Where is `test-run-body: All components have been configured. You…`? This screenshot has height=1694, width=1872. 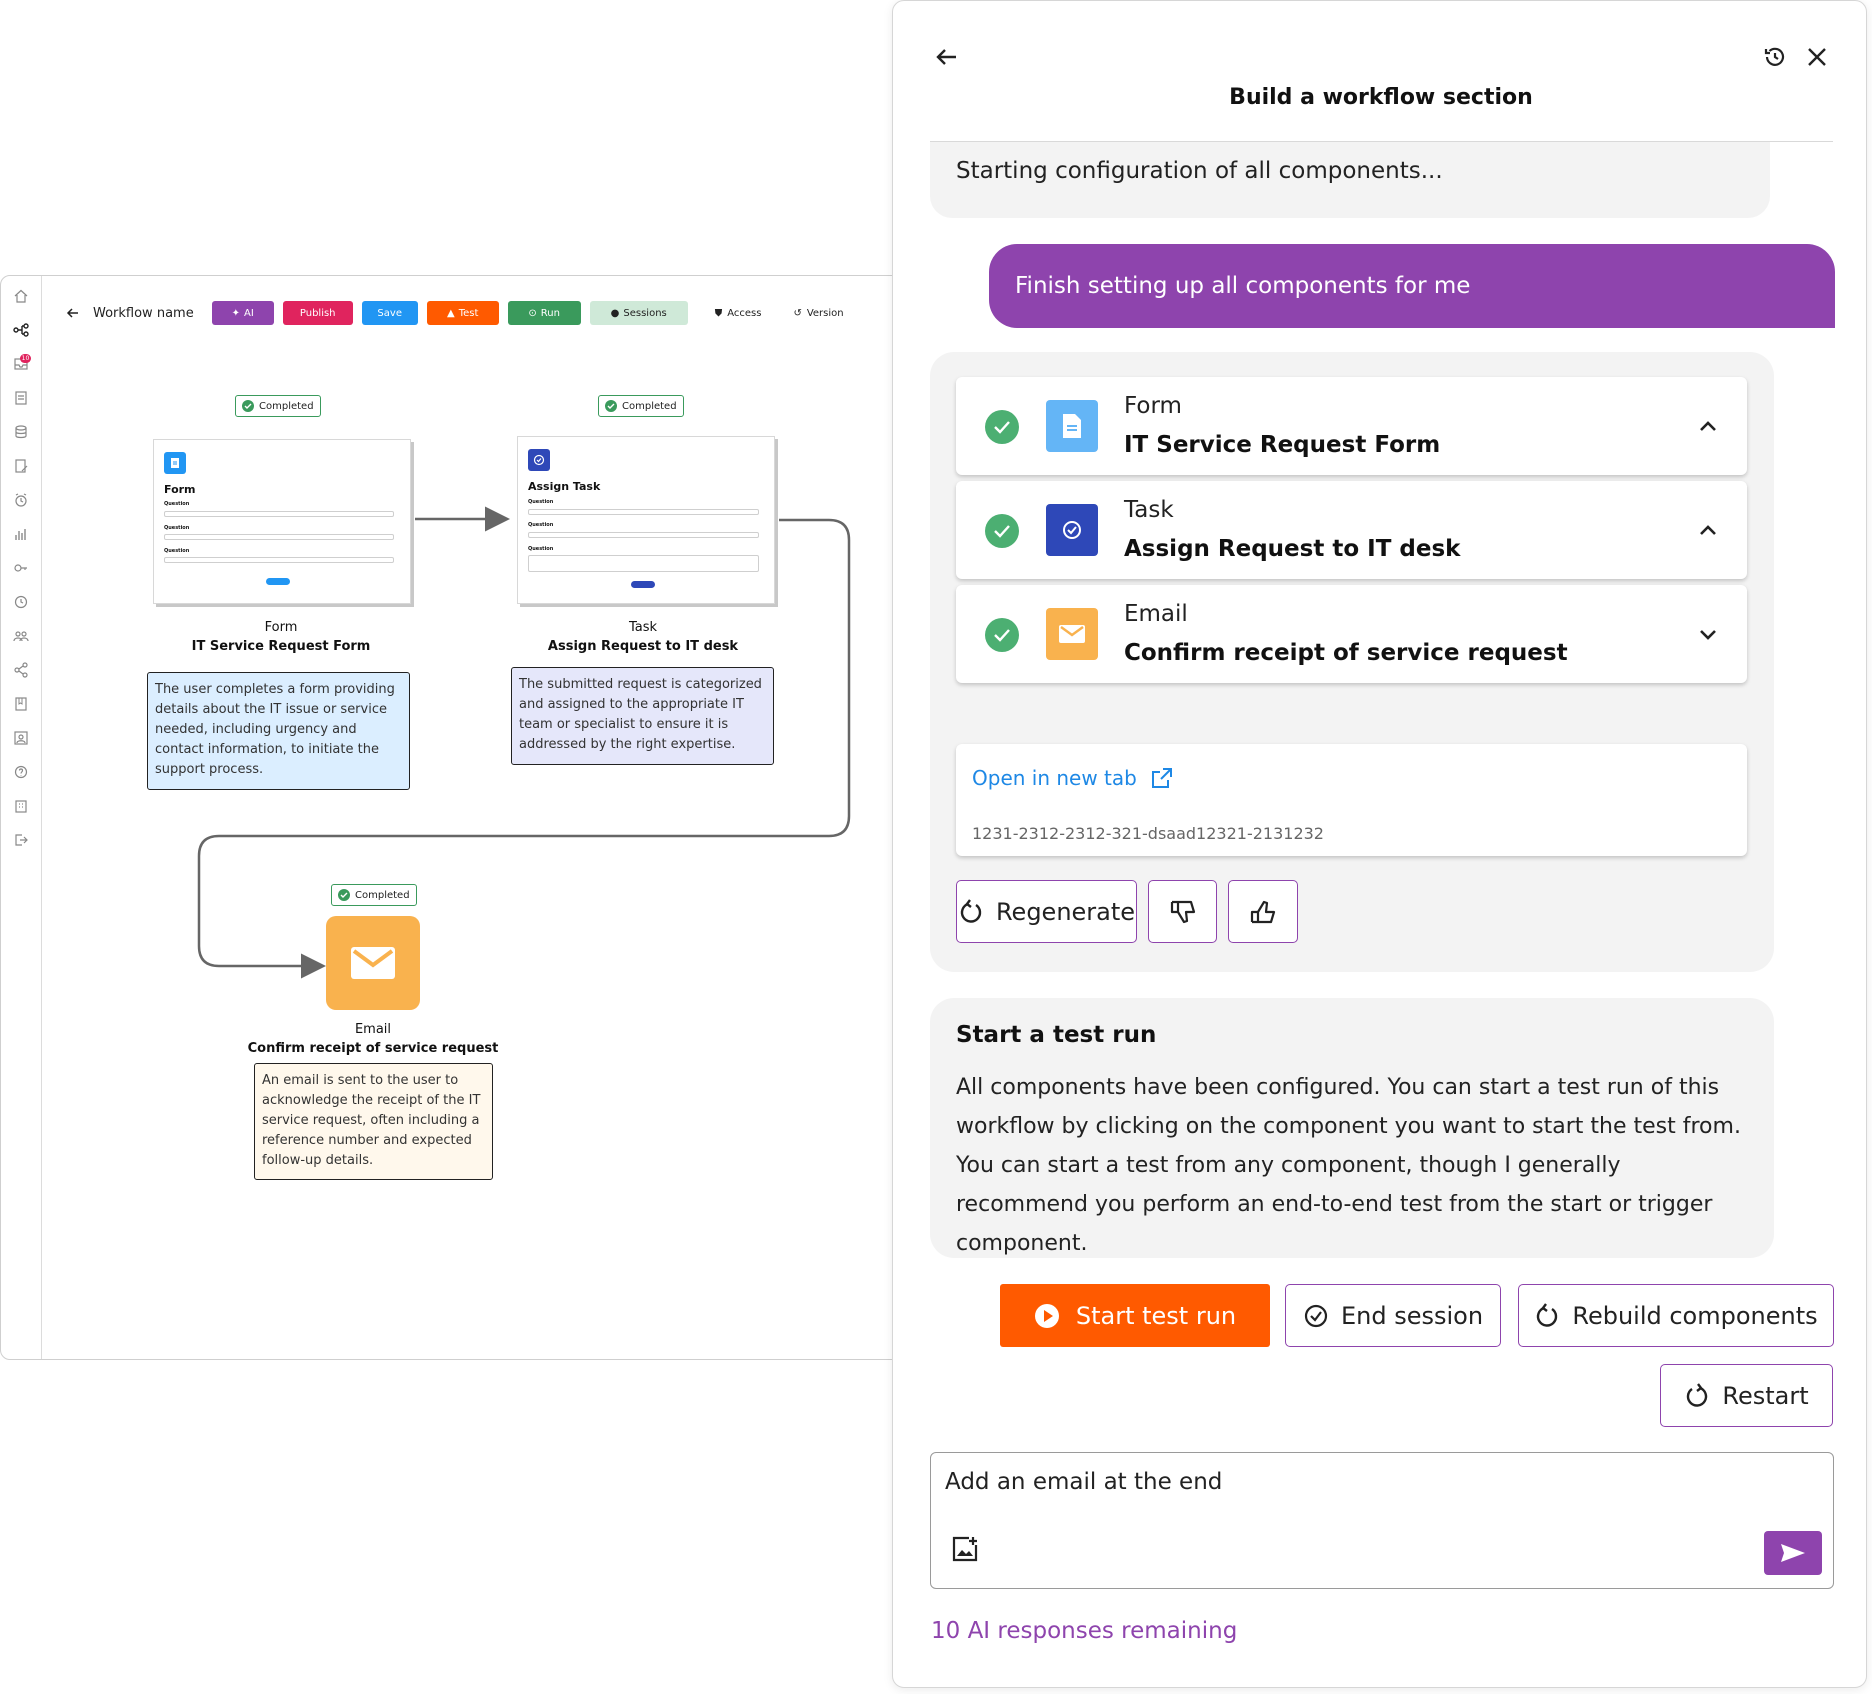
test-run-body: All components have been configured. You… is located at coordinates (1348, 1165).